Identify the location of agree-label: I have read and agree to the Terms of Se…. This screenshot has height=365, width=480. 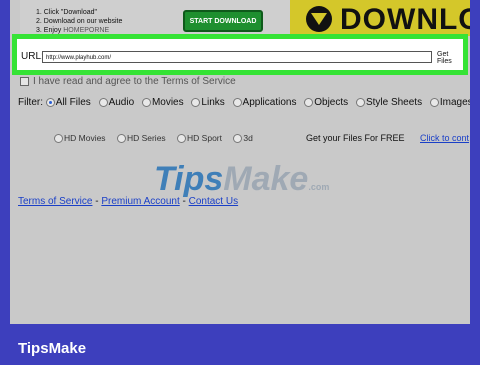
(134, 81).